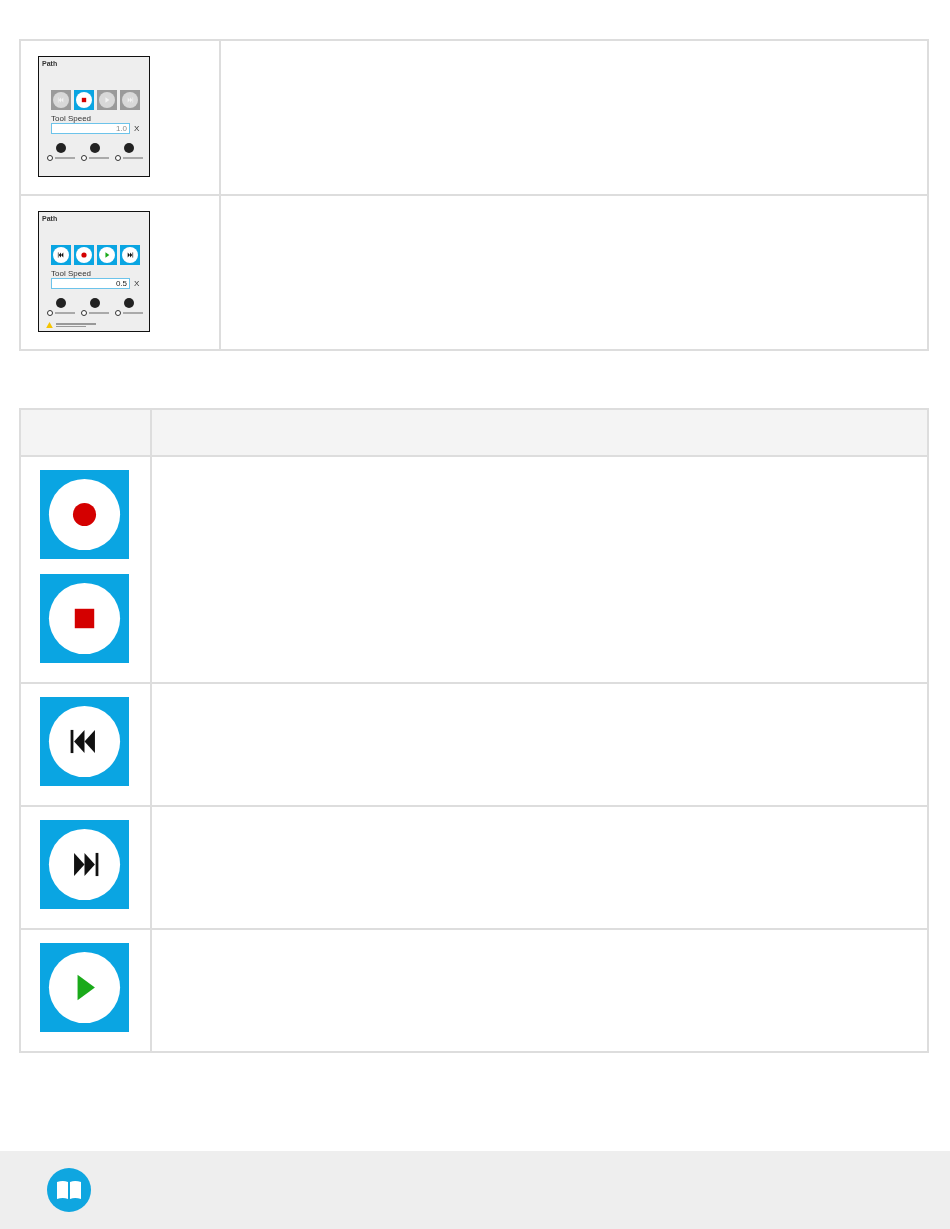  Describe the element at coordinates (90, 283) in the screenshot. I see `speed-field: 0.5` at that location.